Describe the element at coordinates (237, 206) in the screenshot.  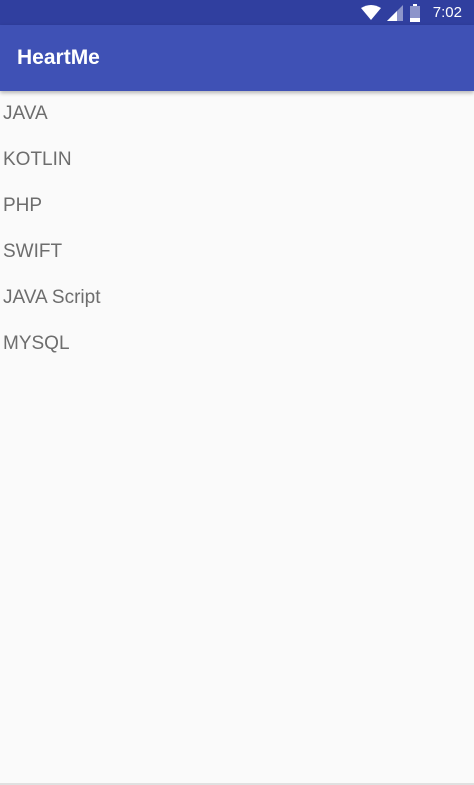
I see `list-item-php: PHP` at that location.